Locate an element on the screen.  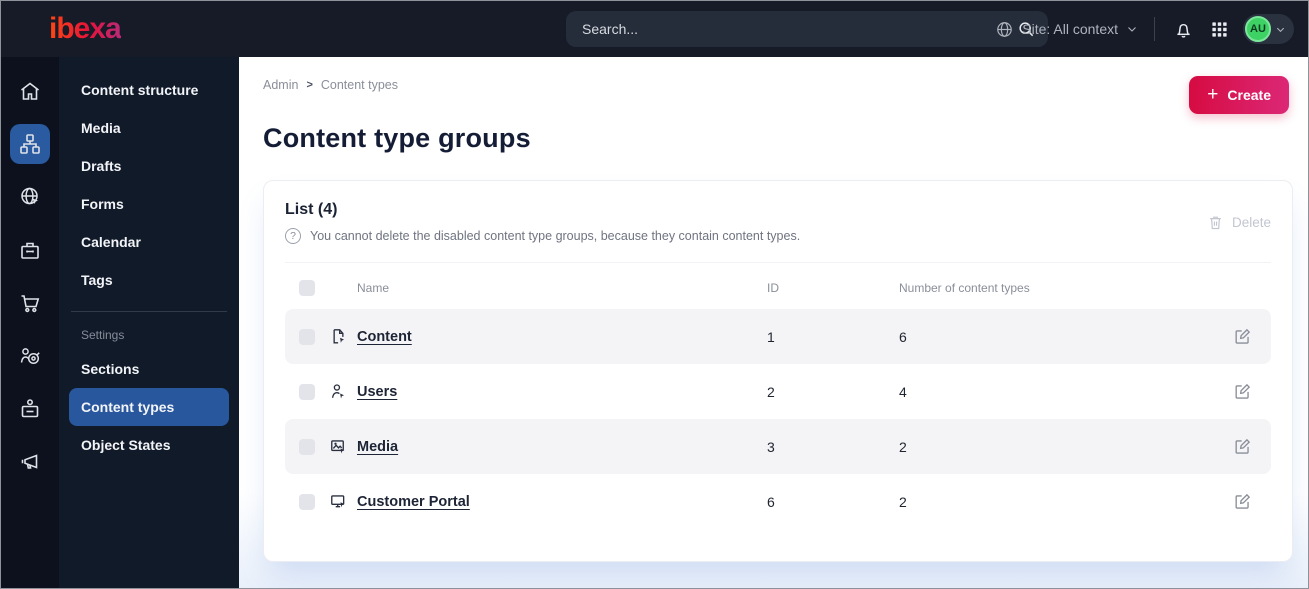
content-tree-icon is located at coordinates (30, 144).